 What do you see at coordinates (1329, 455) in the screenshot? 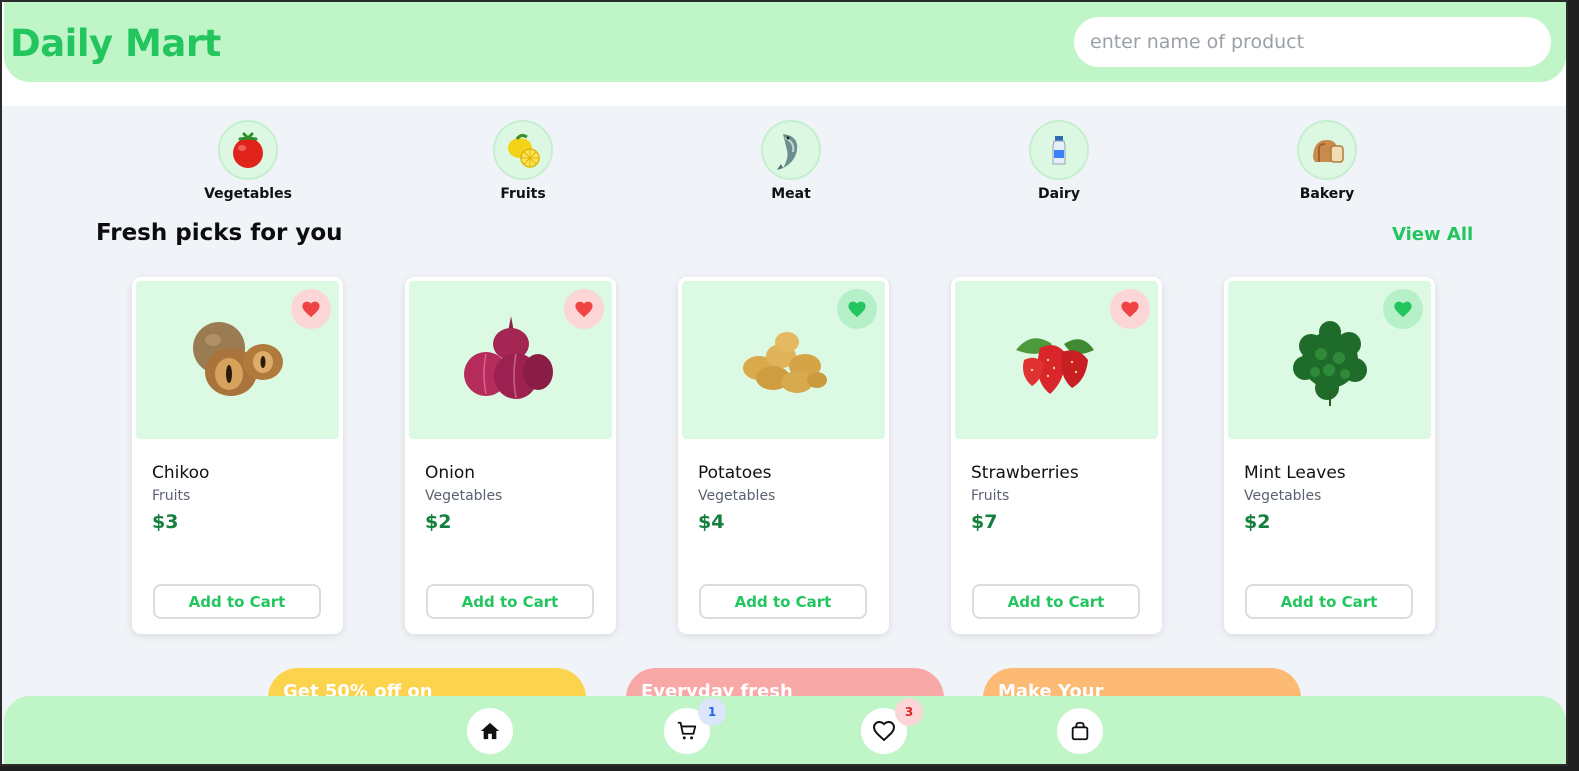
I see `product-card: Mint Leaves Vegetables $2 Add to Cart` at bounding box center [1329, 455].